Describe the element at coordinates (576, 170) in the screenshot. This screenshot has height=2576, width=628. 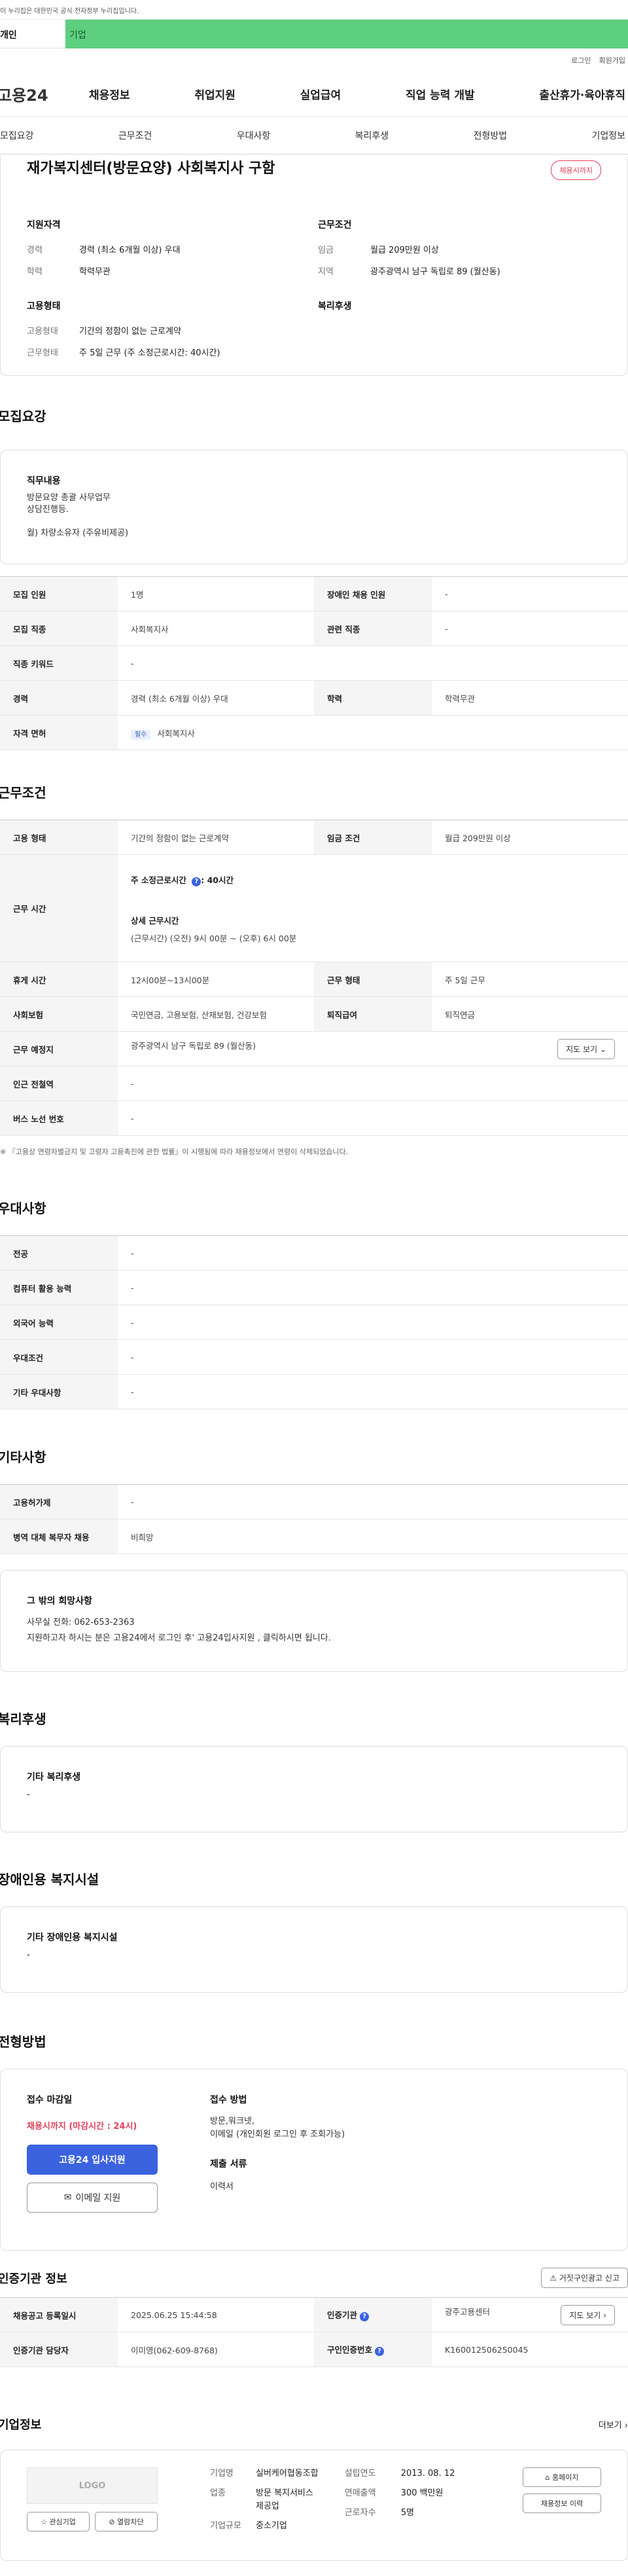
I see `status-badge: 채용시까지` at that location.